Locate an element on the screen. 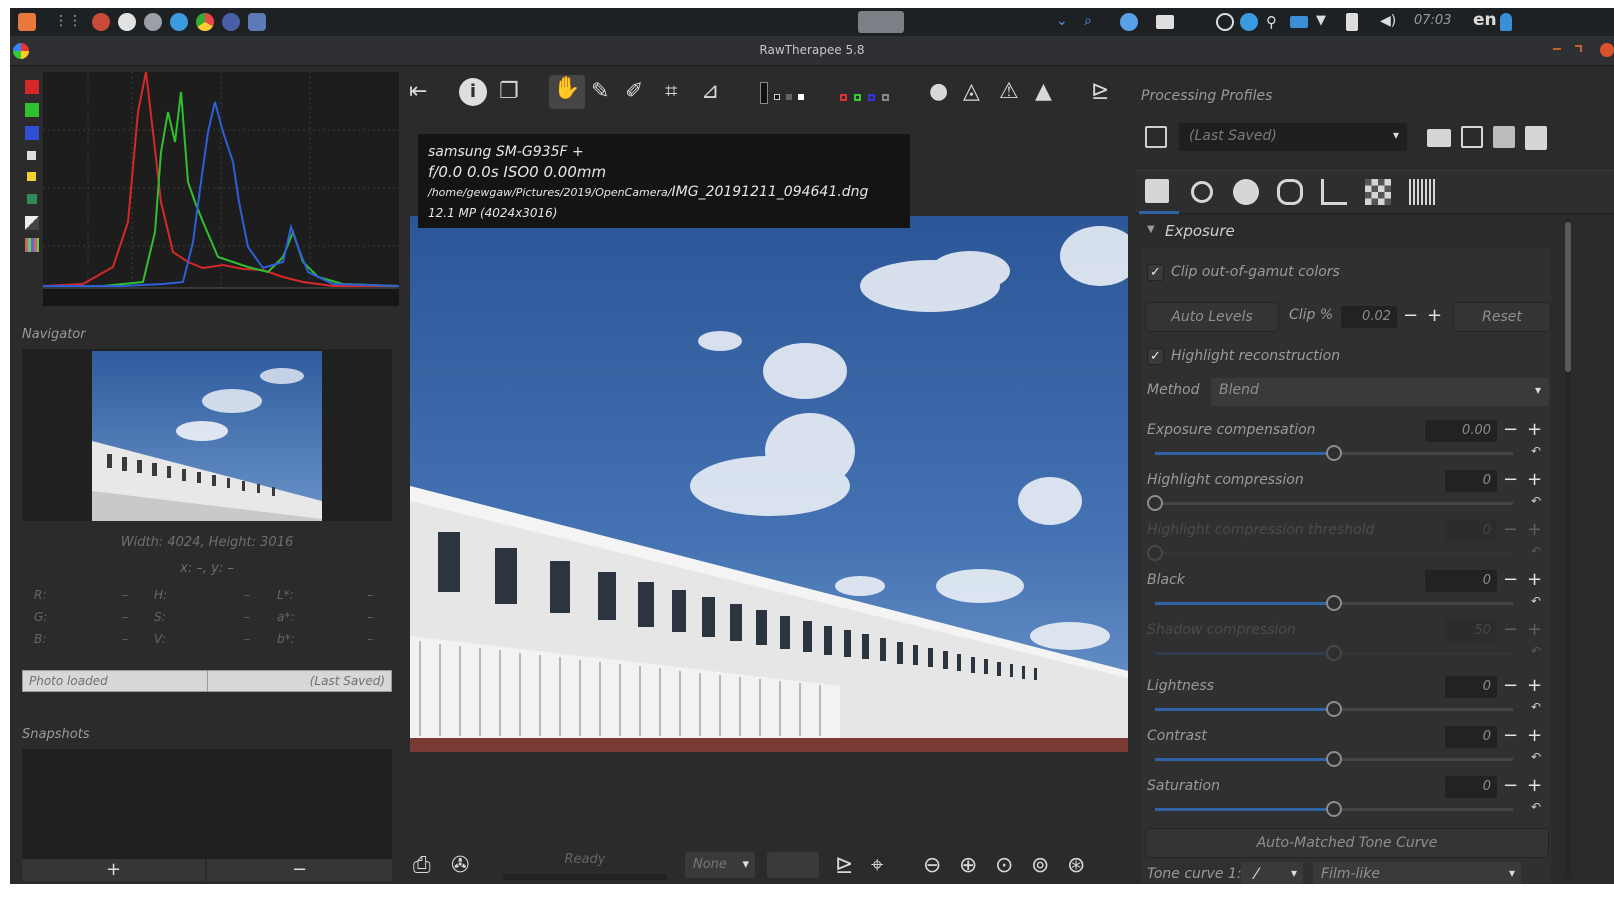 The width and height of the screenshot is (1614, 911). before-after-icon: ❐ is located at coordinates (509, 92).